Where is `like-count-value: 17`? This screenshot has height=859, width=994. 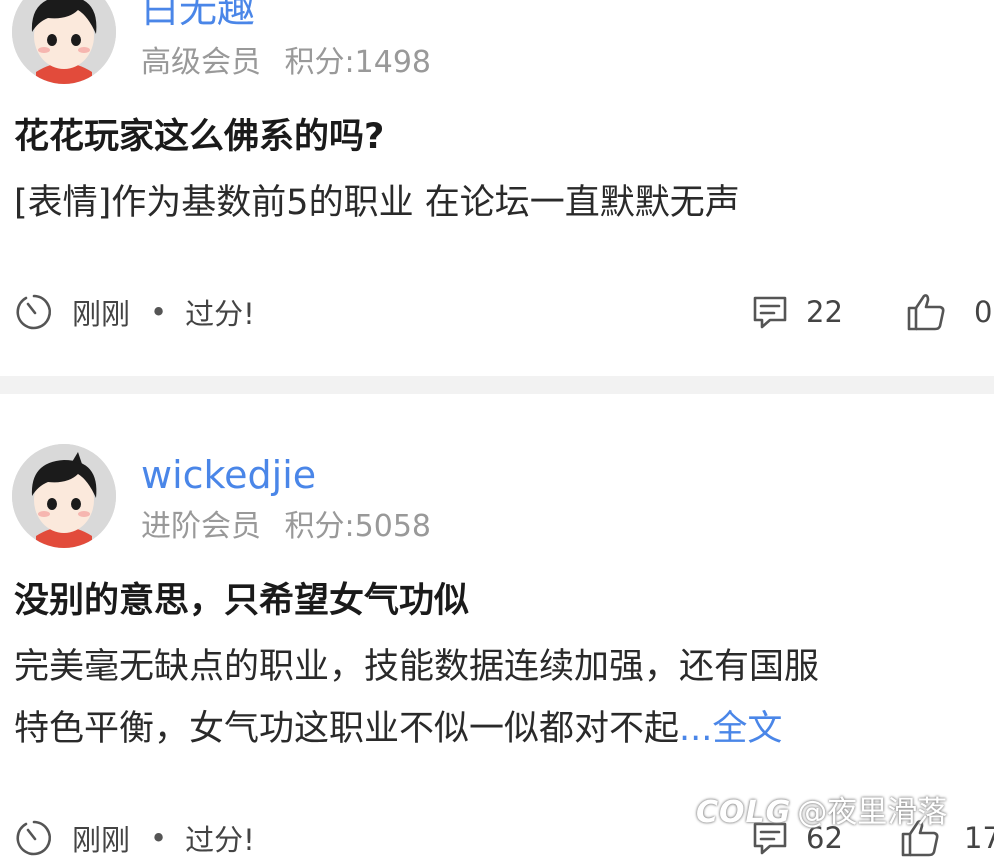 like-count-value: 17 is located at coordinates (979, 838).